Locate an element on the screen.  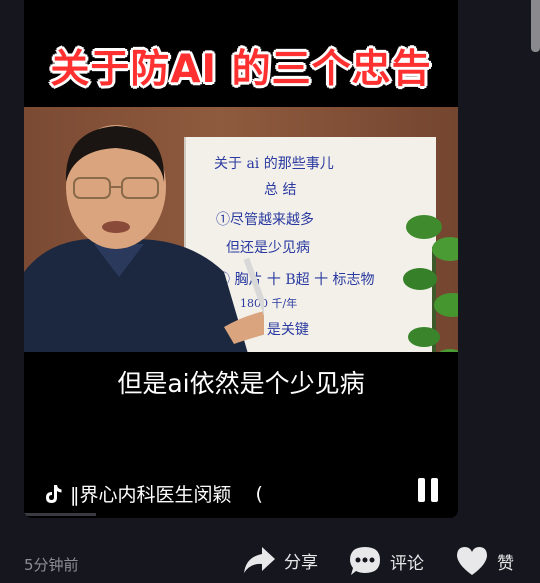
author-suffix: ( is located at coordinates (259, 493).